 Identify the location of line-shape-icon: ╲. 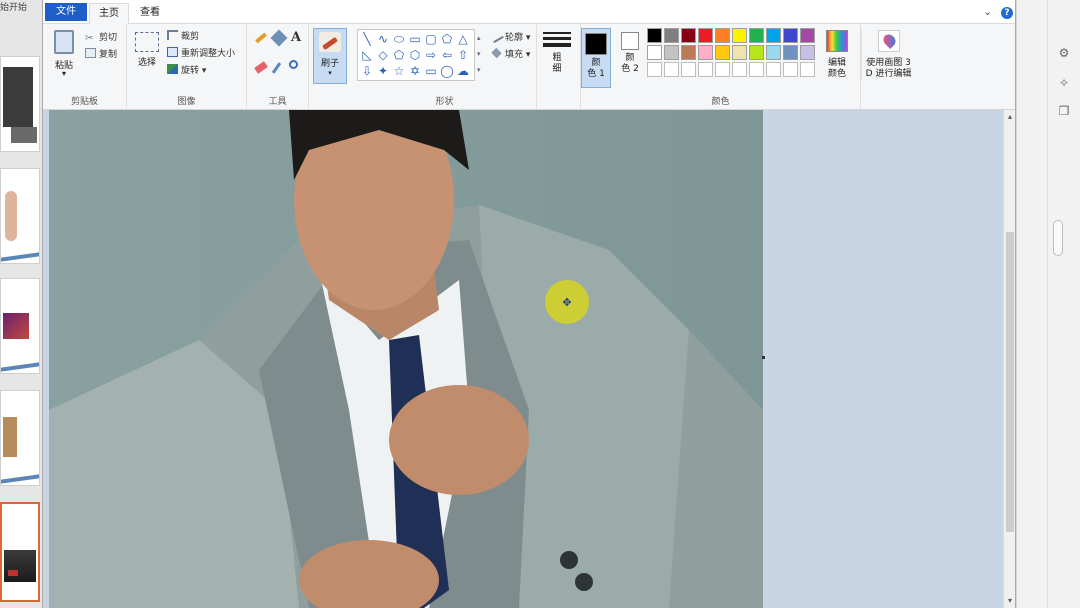
(367, 39).